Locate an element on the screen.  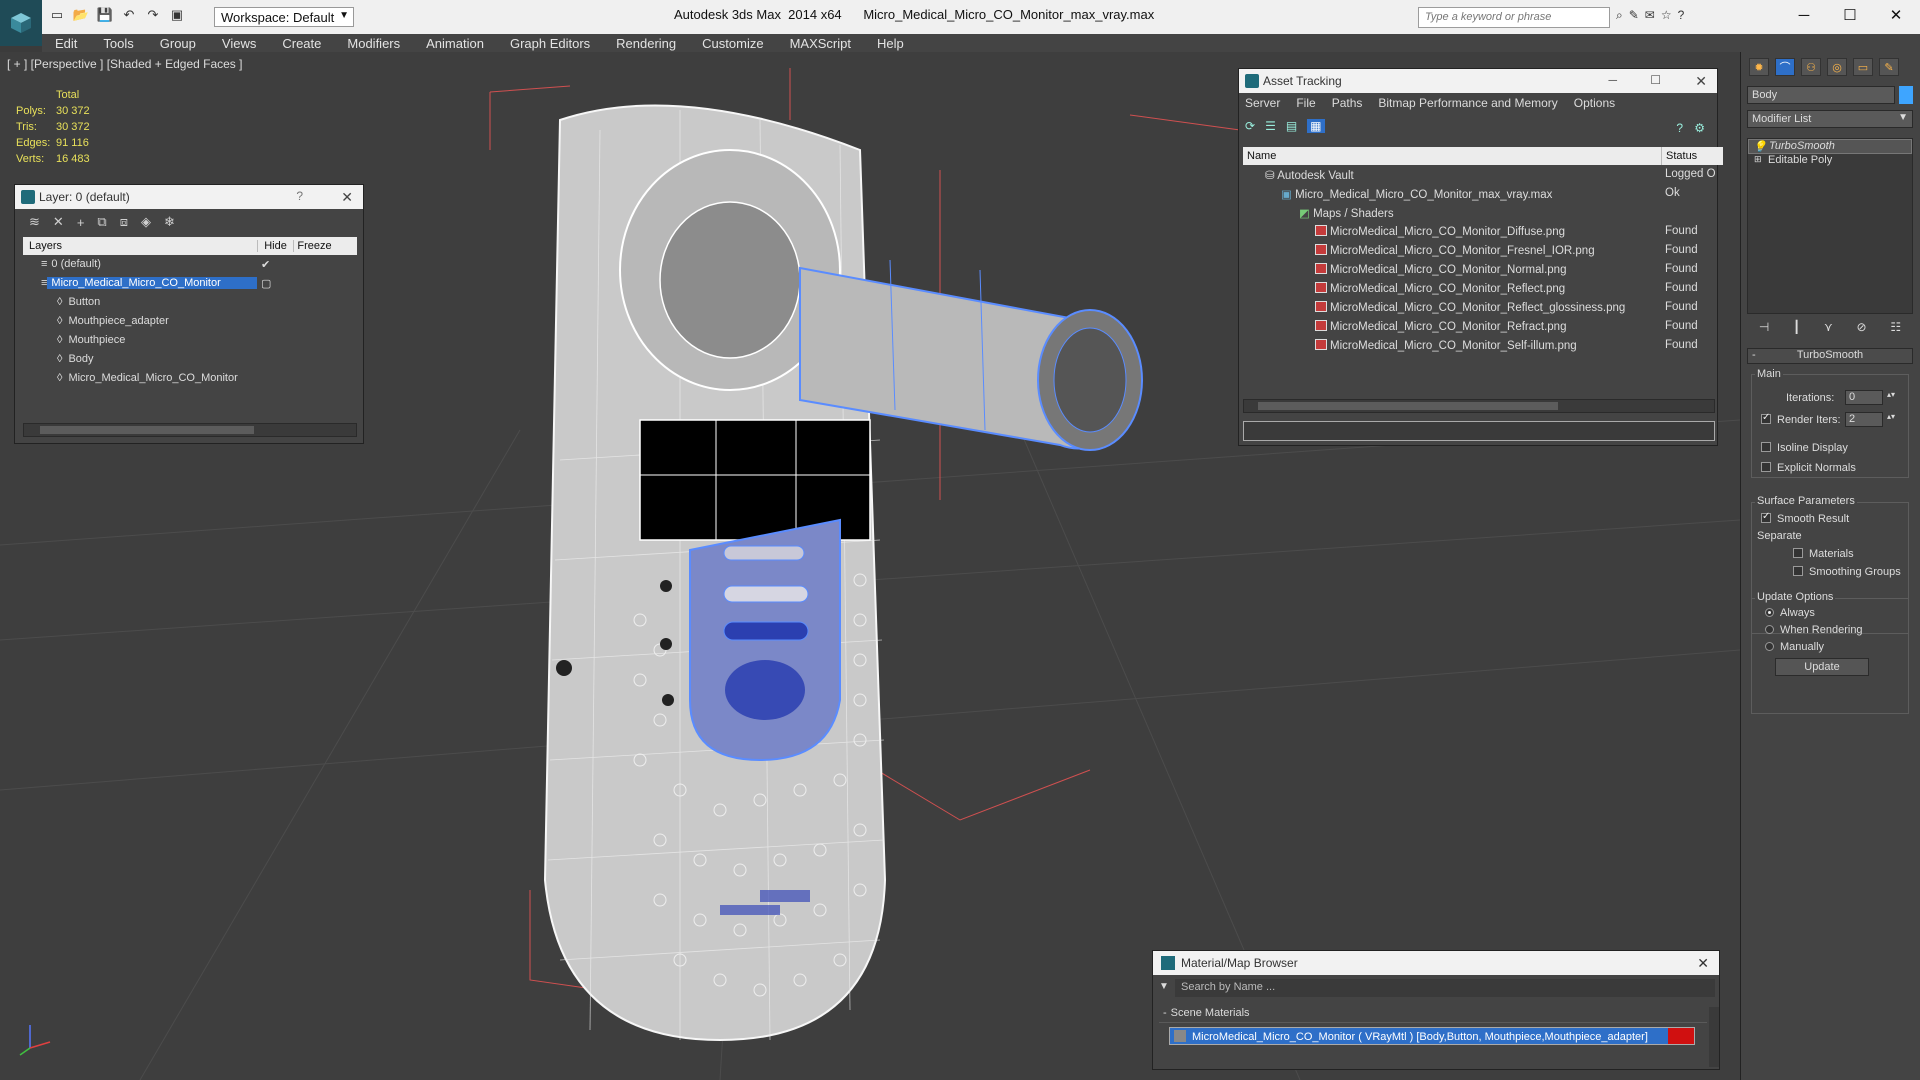
vertical-scrollbar is located at coordinates (1714, 1037).